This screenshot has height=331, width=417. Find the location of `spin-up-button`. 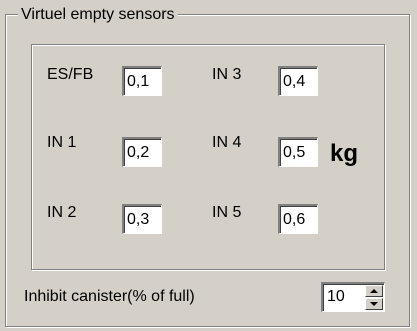

spin-up-button is located at coordinates (374, 291).